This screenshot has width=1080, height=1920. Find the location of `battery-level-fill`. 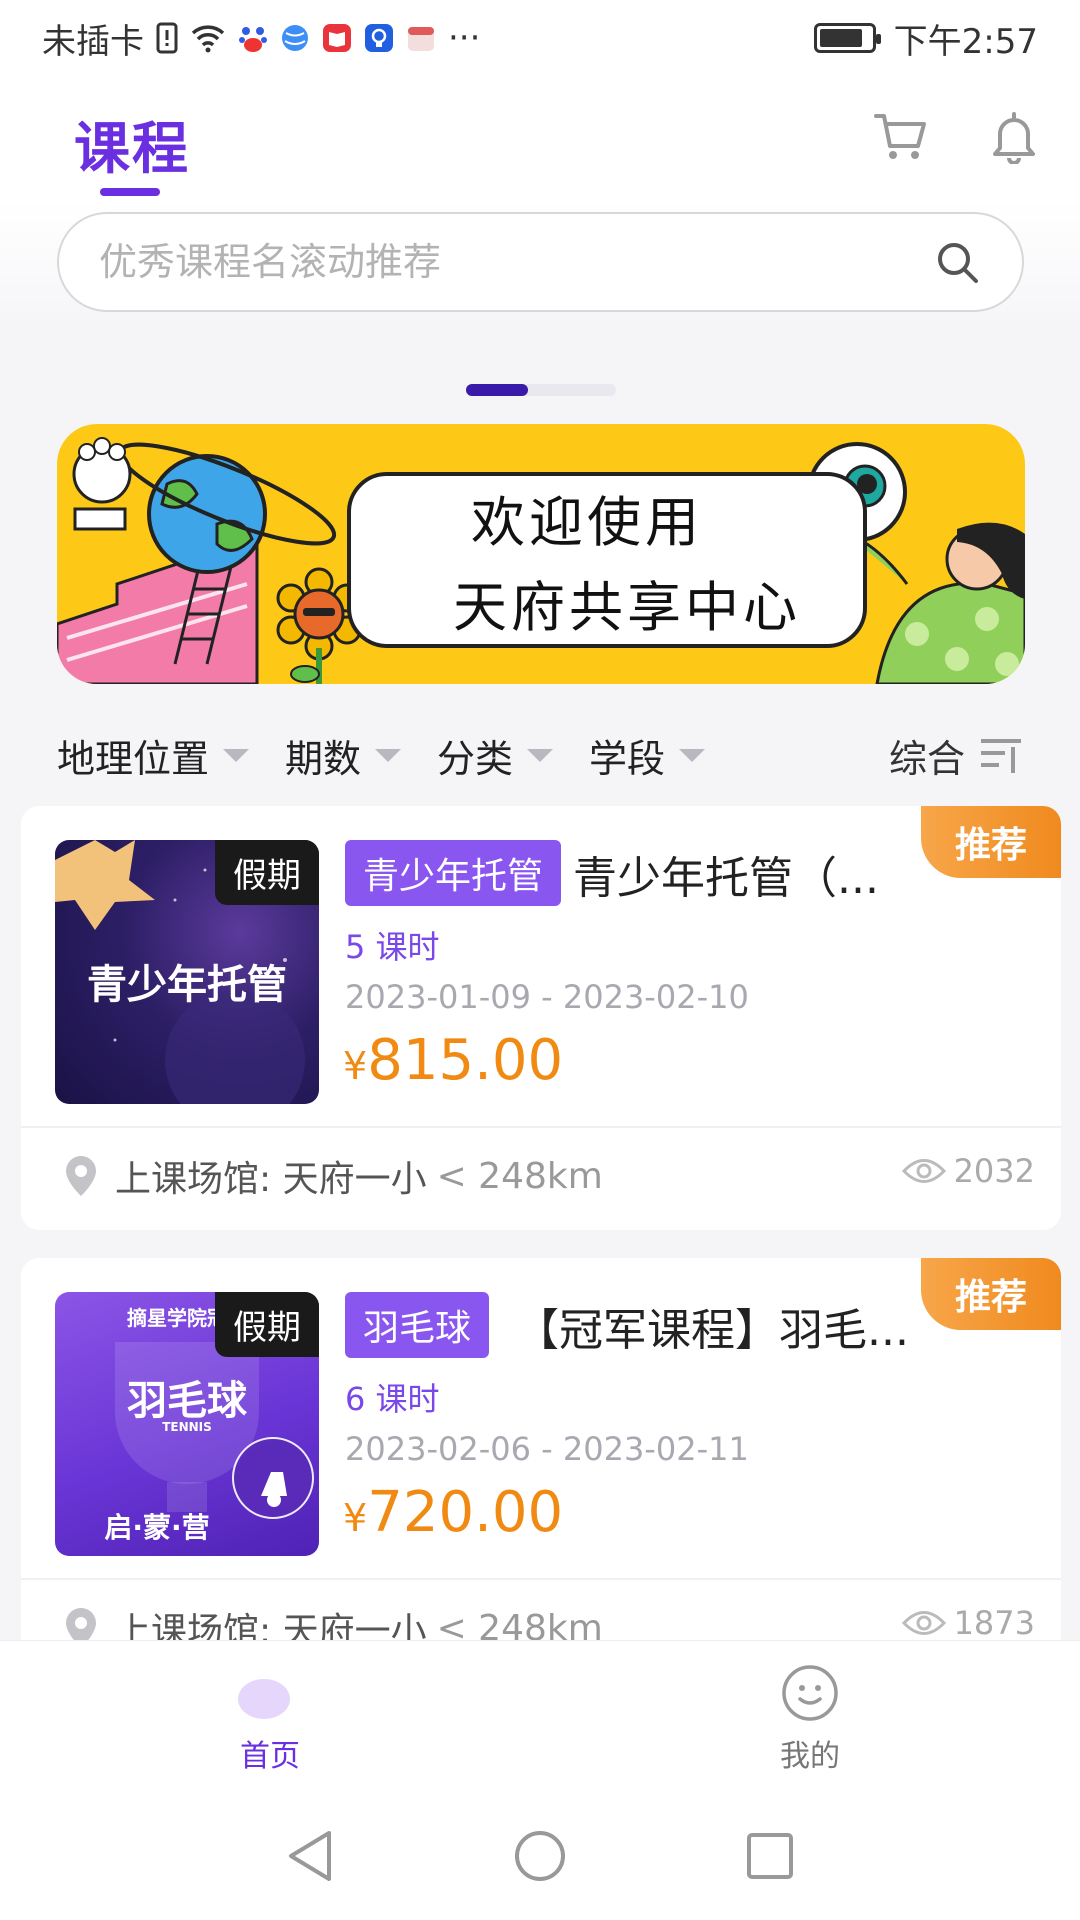

battery-level-fill is located at coordinates (841, 38).